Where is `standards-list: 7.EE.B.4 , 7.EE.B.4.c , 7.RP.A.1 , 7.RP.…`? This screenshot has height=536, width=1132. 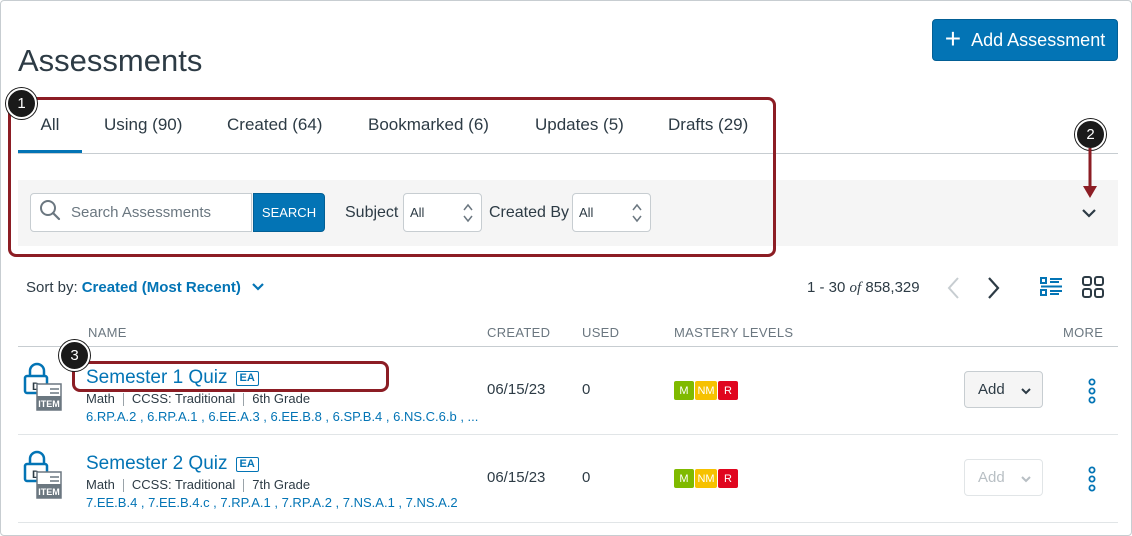 standards-list: 7.EE.B.4 , 7.EE.B.4.c , 7.RP.A.1 , 7.RP.… is located at coordinates (272, 502).